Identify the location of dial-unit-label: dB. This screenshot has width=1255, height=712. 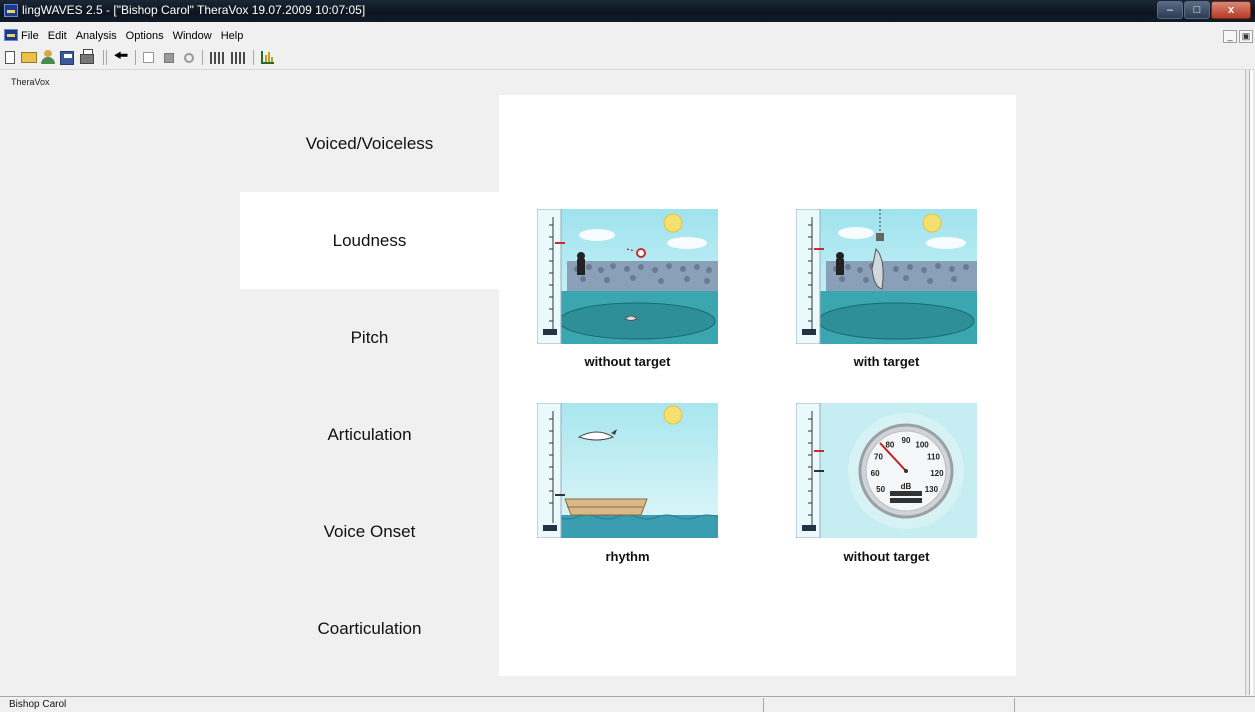
(906, 486).